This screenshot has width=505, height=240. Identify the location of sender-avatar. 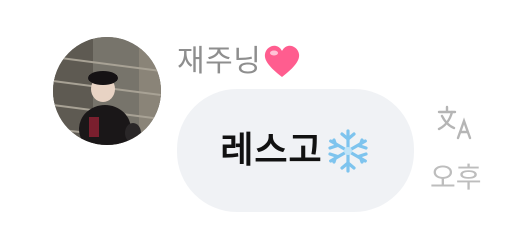
(107, 91).